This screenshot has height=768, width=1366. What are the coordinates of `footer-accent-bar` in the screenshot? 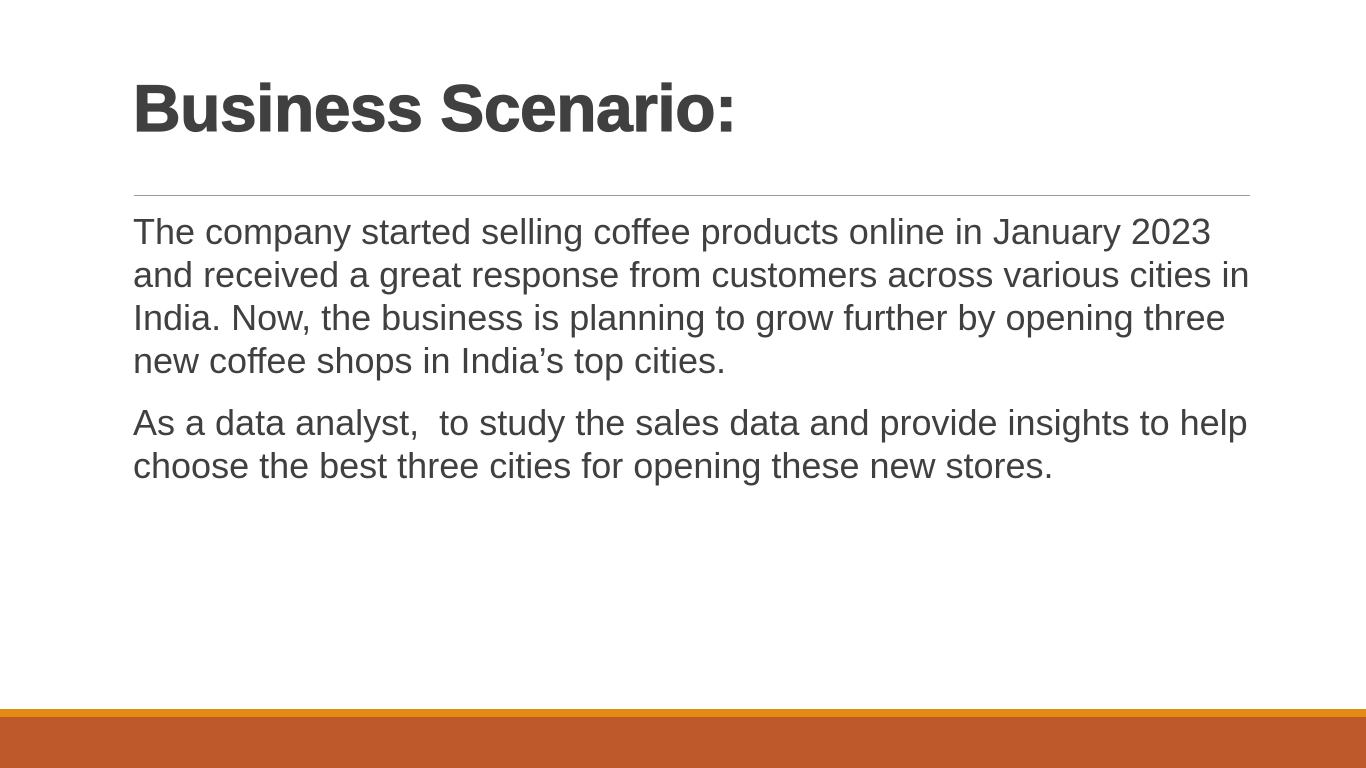 It's located at (683, 742).